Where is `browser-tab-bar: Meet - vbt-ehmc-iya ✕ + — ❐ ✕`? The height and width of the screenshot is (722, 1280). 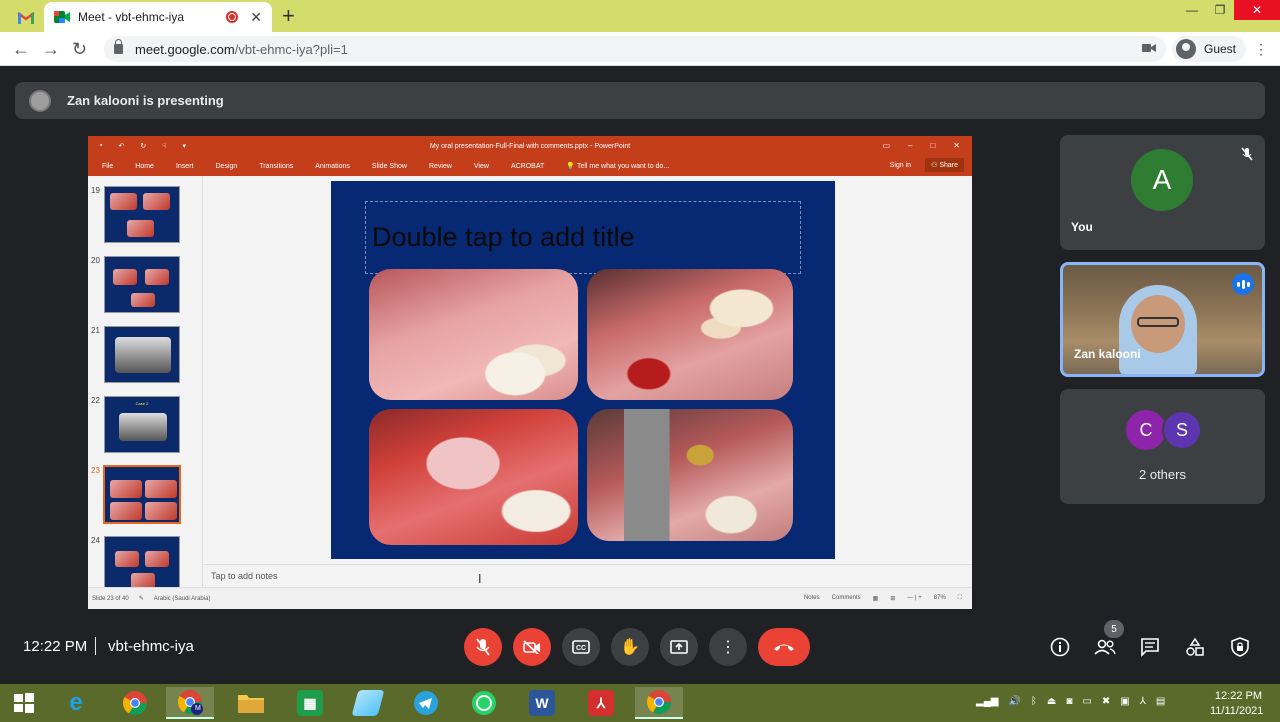
browser-tab-bar: Meet - vbt-ehmc-iya ✕ + — ❐ ✕ is located at coordinates (640, 16).